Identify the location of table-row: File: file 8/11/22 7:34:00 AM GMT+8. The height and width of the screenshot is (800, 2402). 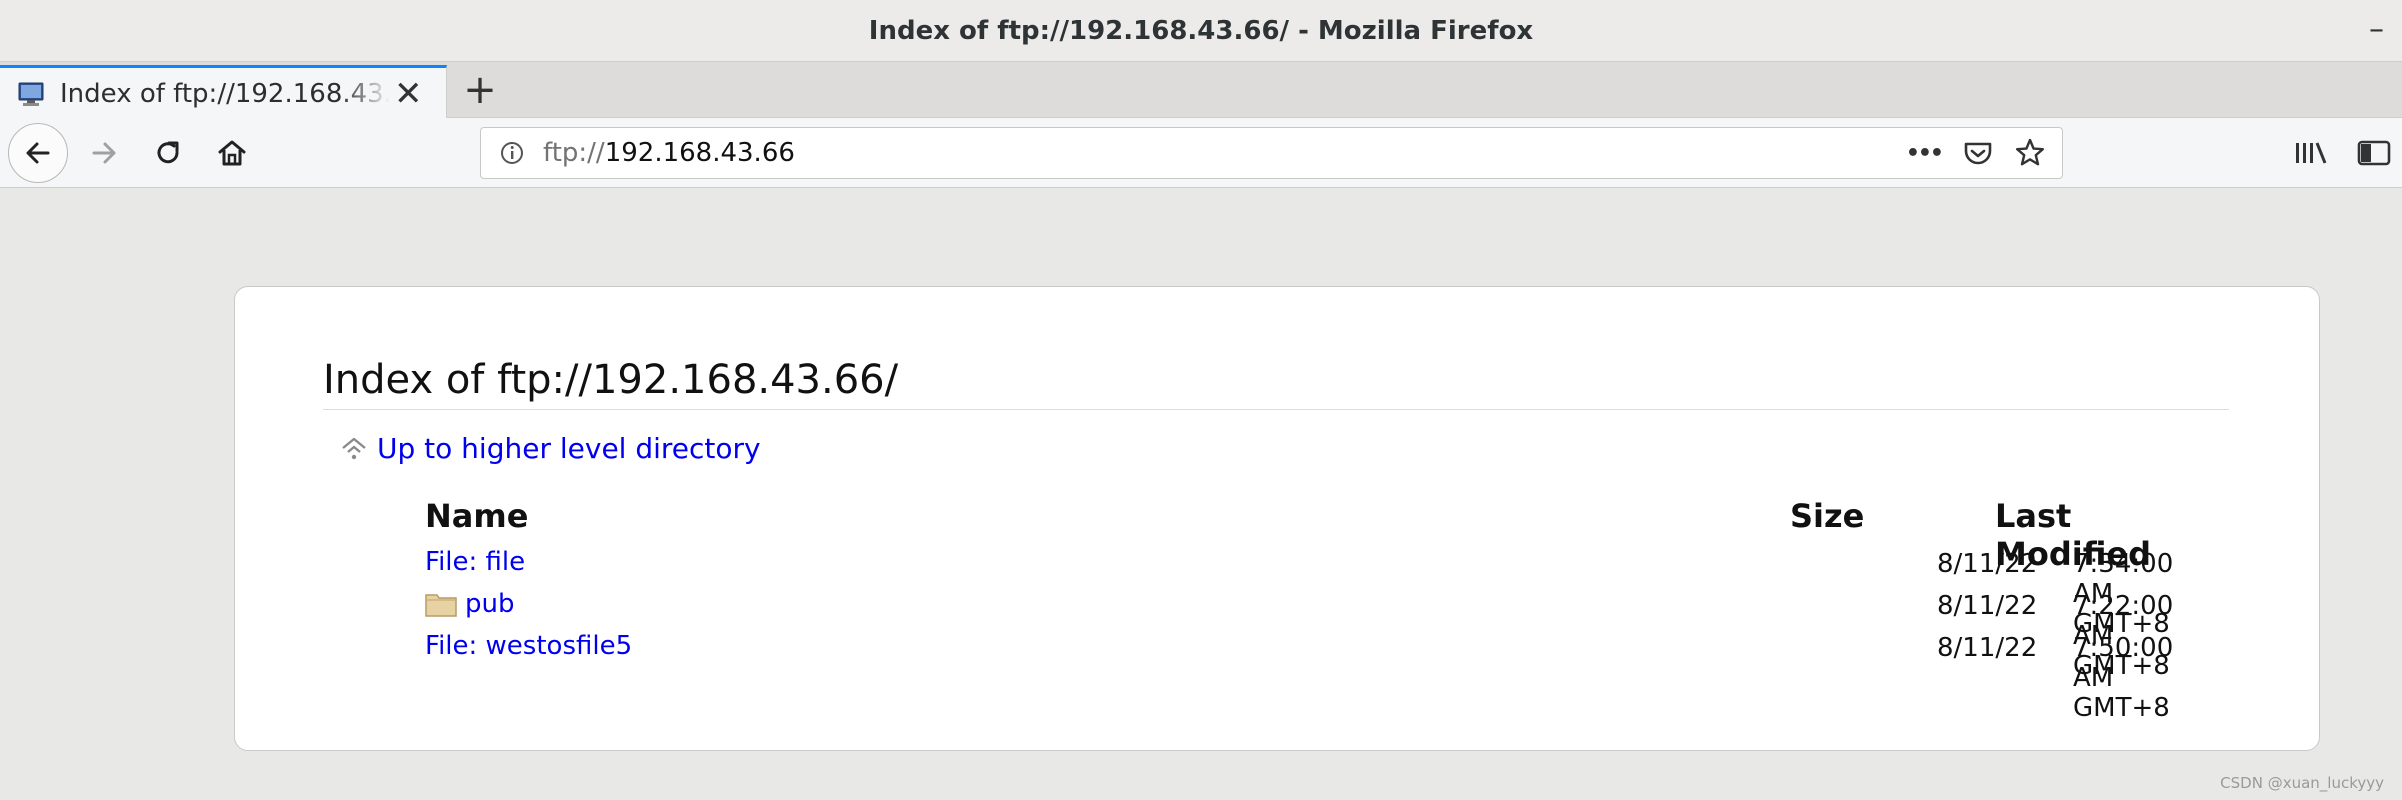
(1299, 592).